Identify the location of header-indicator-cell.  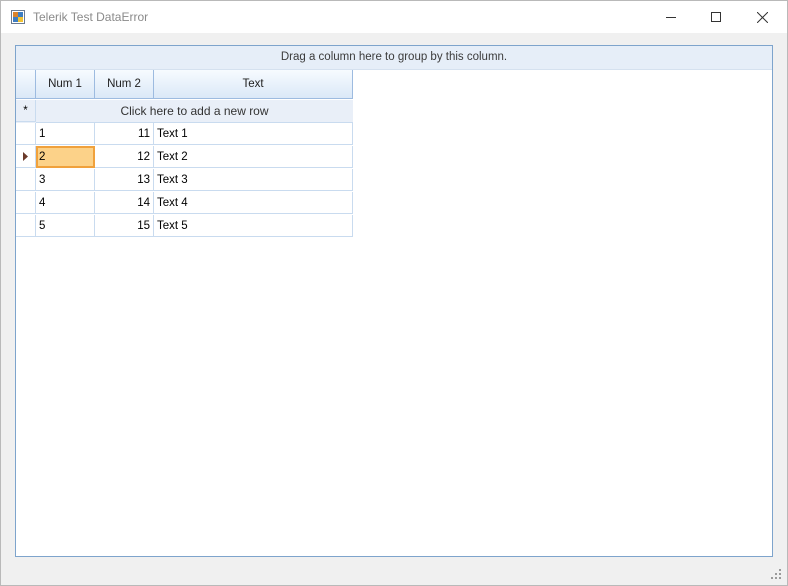
(26, 84).